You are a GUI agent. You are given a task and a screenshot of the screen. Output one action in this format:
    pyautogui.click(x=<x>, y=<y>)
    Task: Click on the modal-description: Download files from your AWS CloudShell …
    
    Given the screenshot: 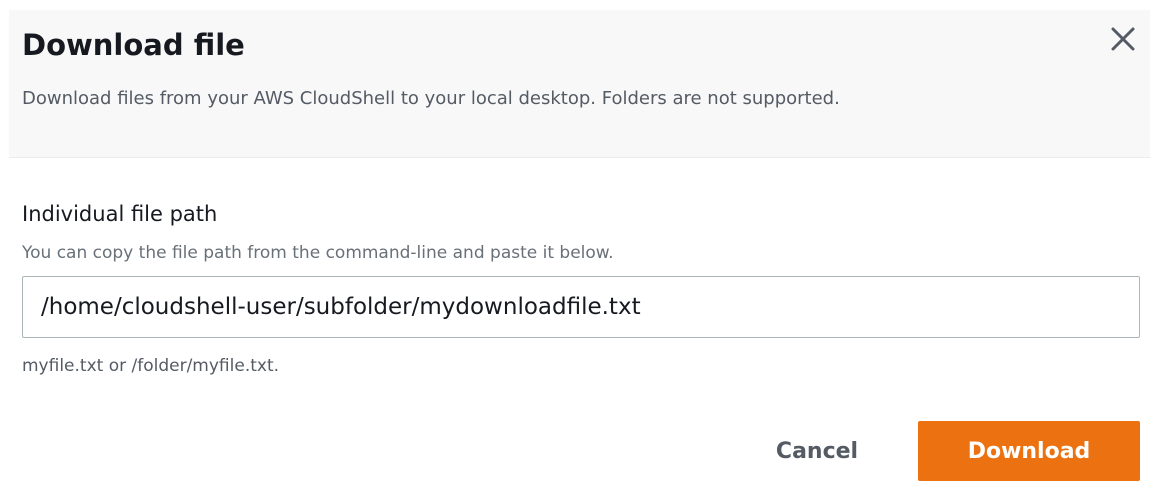 What is the action you would take?
    pyautogui.click(x=431, y=98)
    